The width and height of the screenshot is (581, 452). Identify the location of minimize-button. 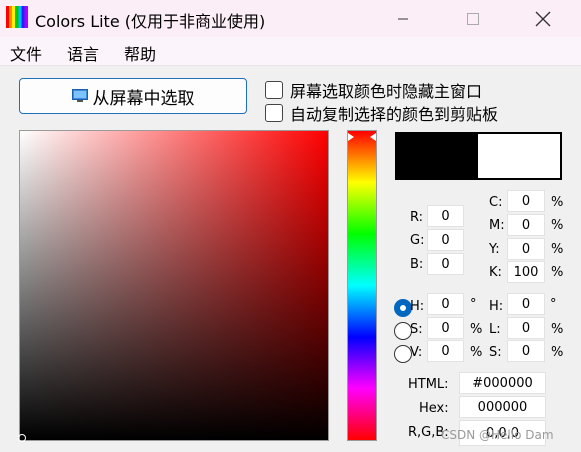
(403, 18).